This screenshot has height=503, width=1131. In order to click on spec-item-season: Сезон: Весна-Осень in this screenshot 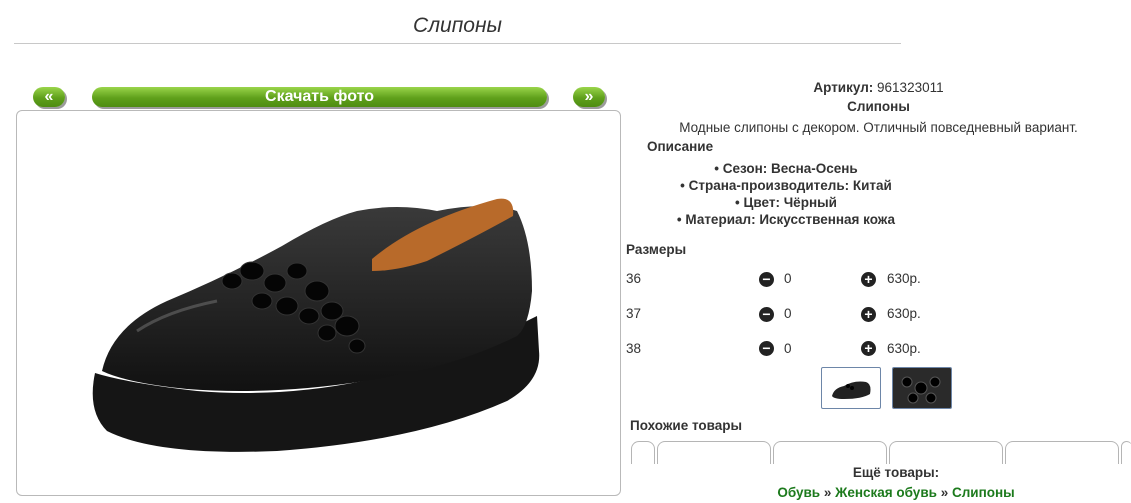, I will do `click(786, 168)`.